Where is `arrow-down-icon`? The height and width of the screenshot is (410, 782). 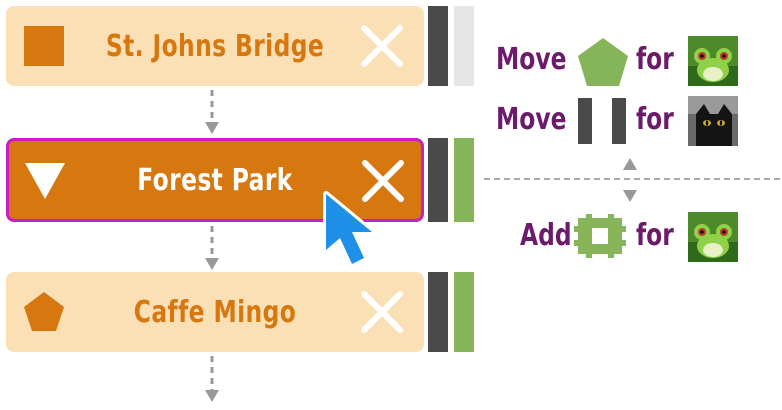 arrow-down-icon is located at coordinates (630, 196).